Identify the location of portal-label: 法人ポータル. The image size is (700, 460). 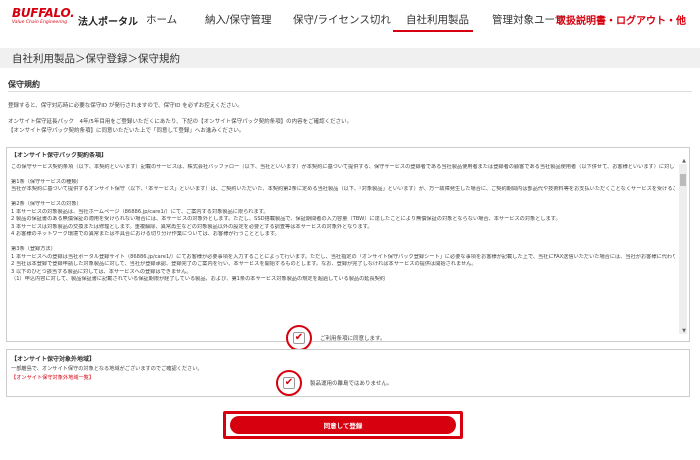
(108, 22).